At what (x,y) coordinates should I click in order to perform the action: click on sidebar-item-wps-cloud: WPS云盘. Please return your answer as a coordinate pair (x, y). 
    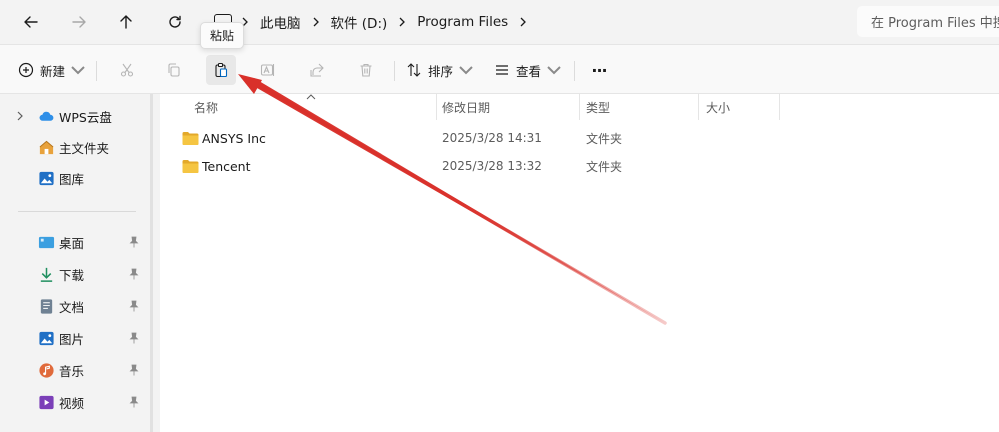
    Looking at the image, I should click on (75, 116).